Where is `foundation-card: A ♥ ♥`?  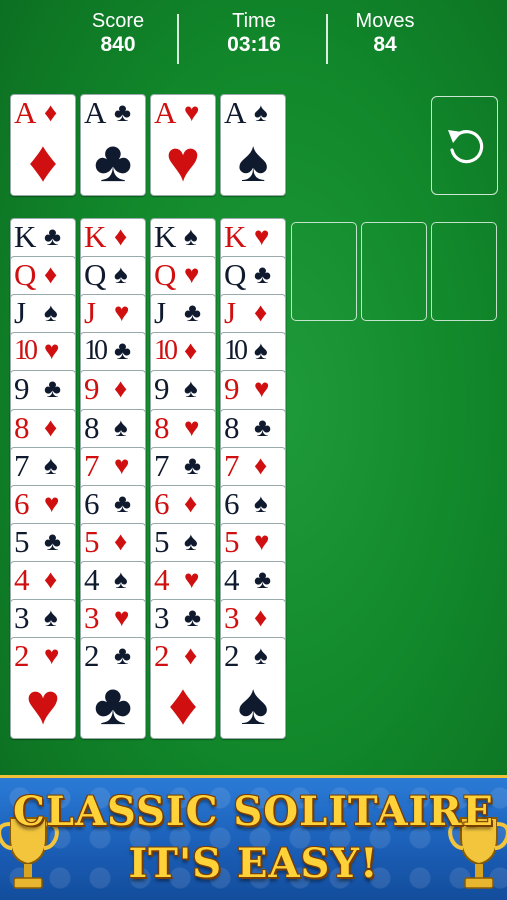 foundation-card: A ♥ ♥ is located at coordinates (183, 145).